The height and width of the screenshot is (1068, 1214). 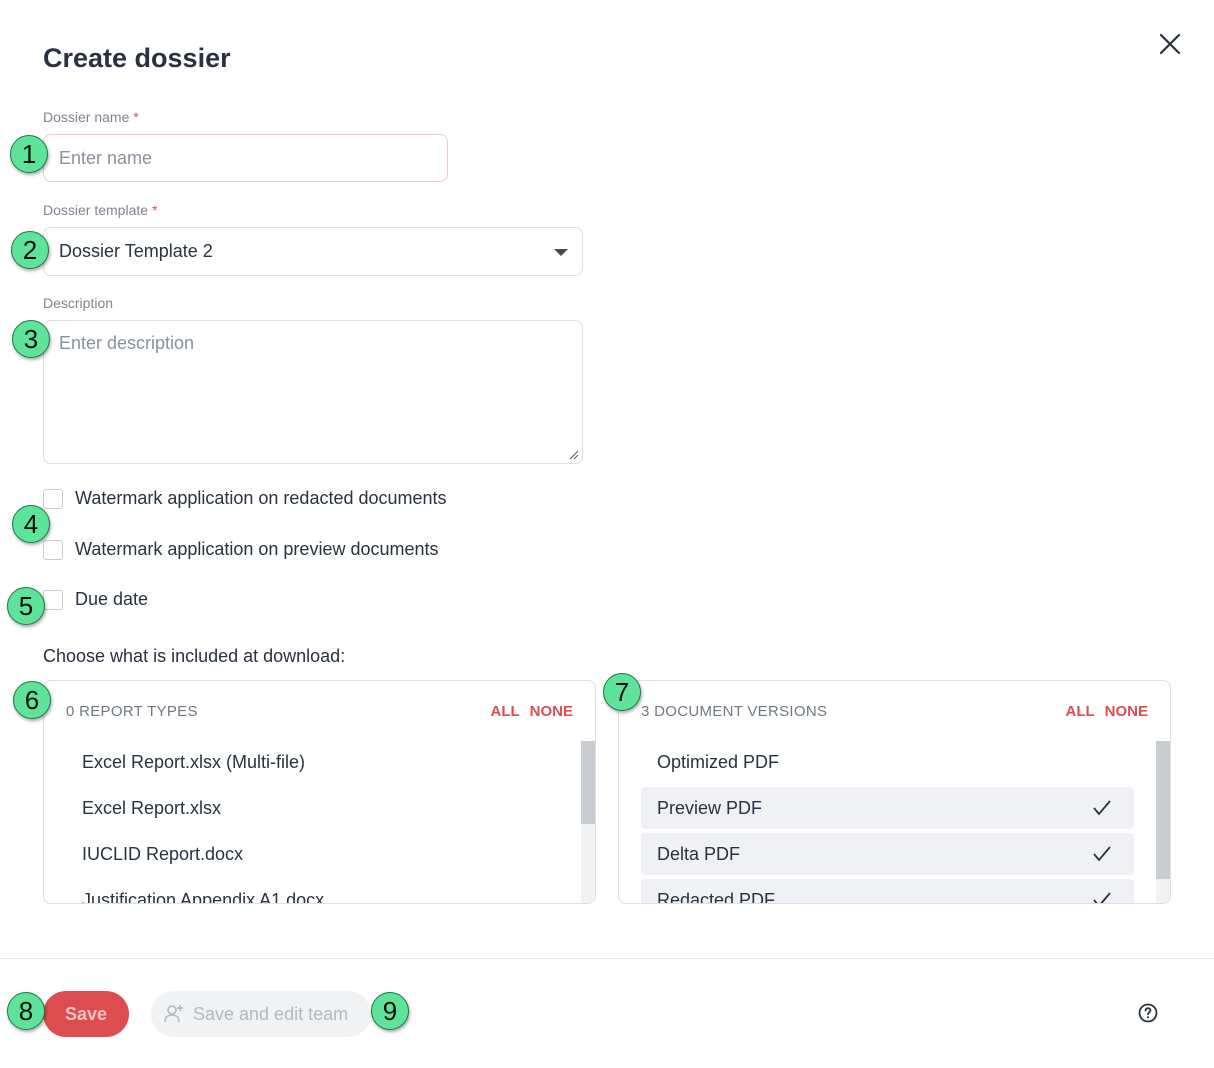 I want to click on caret-down-icon, so click(x=561, y=252).